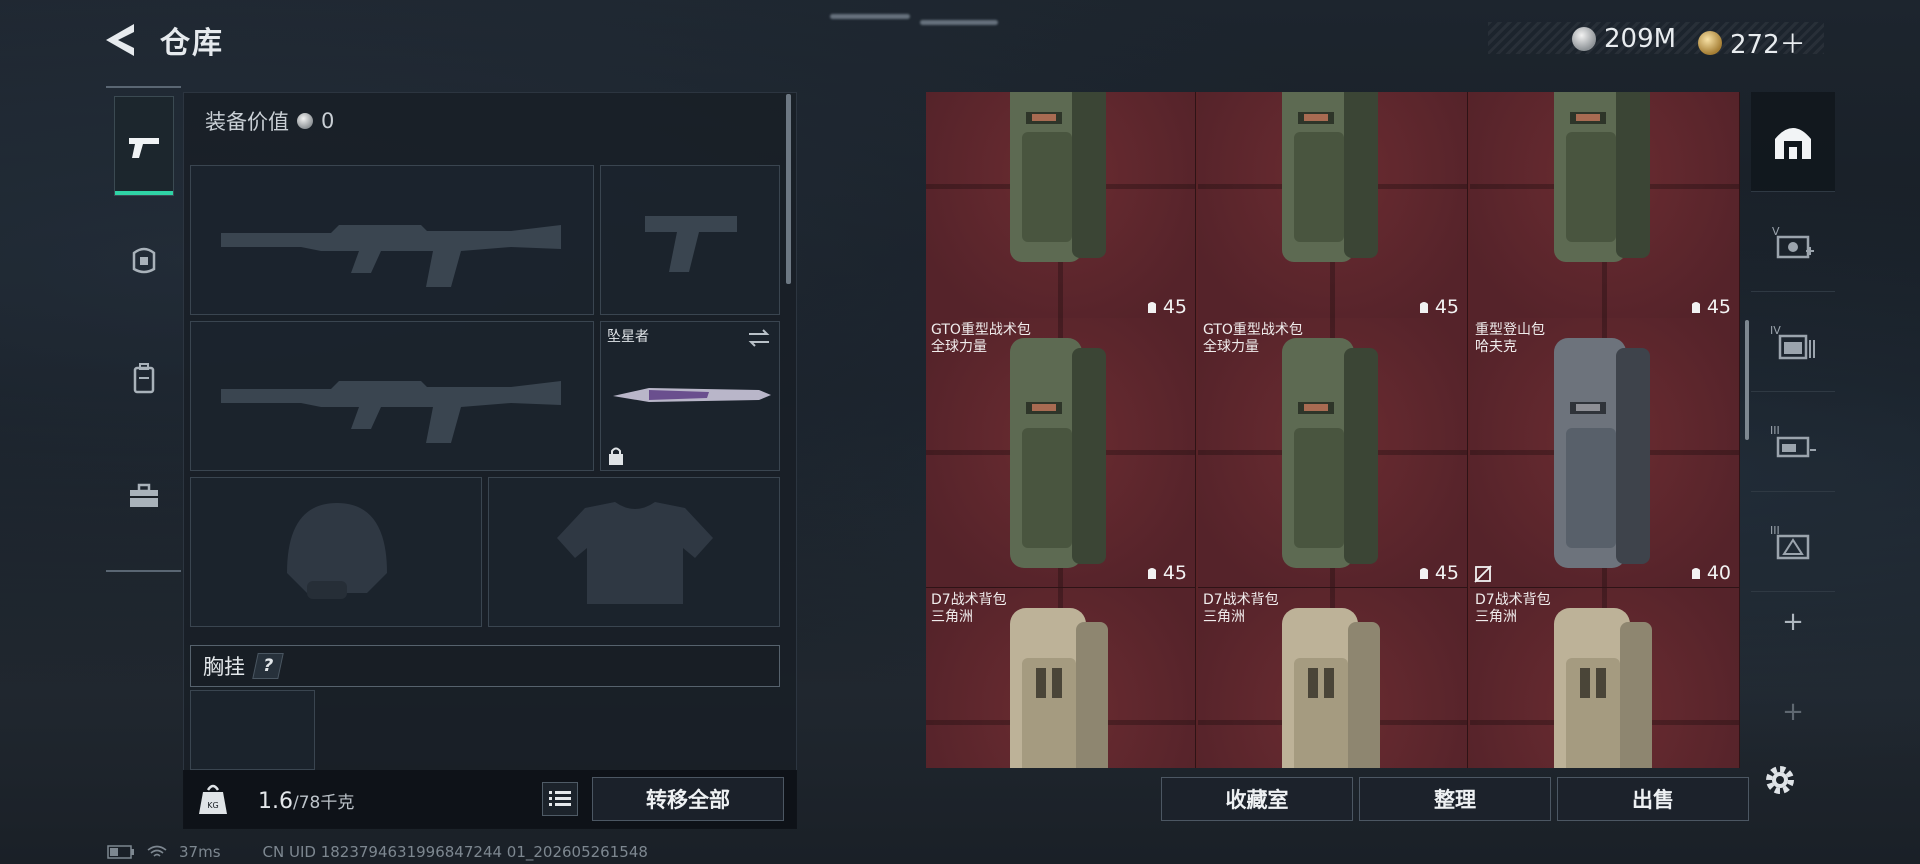  Describe the element at coordinates (759, 338) in the screenshot. I see `swap-icon` at that location.